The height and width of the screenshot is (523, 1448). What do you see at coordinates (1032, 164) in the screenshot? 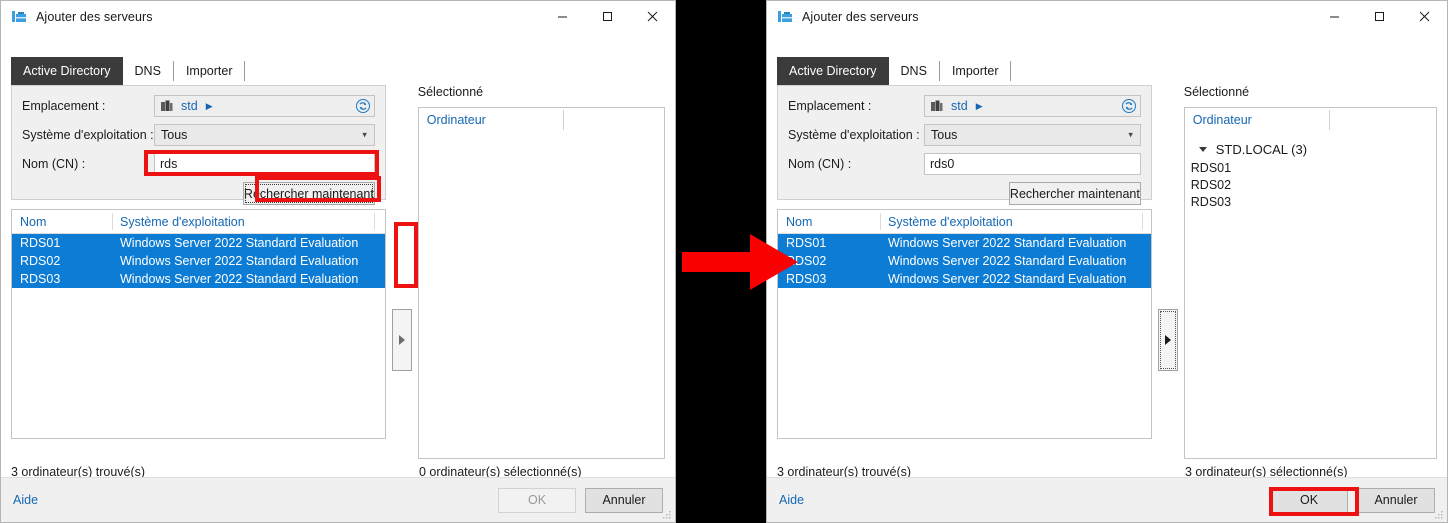
I see `name-input: rds0` at bounding box center [1032, 164].